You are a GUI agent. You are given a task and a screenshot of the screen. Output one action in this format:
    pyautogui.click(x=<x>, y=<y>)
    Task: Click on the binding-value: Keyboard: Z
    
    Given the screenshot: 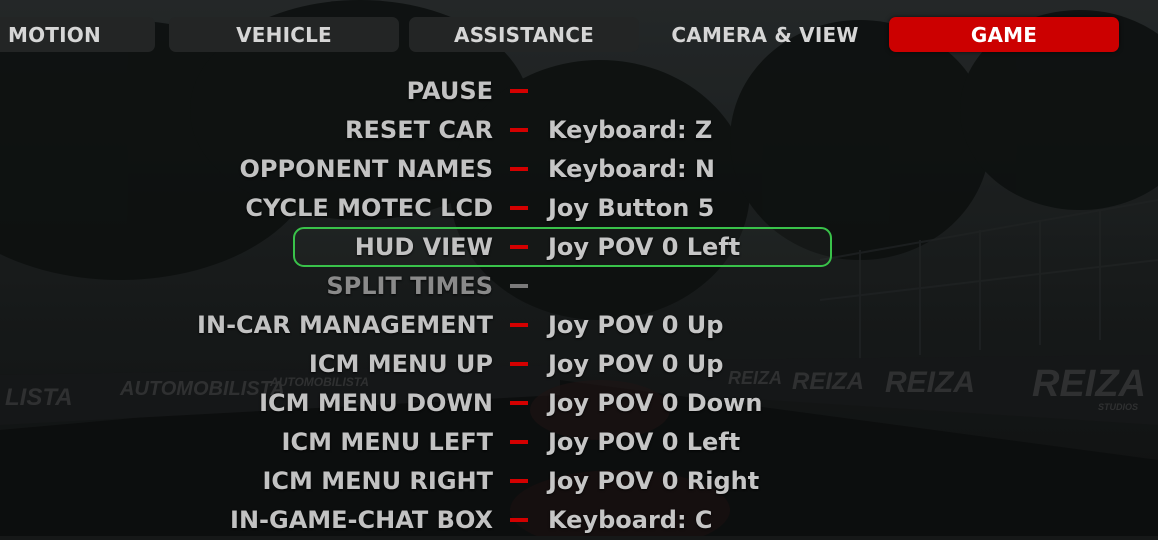 What is the action you would take?
    pyautogui.click(x=630, y=130)
    